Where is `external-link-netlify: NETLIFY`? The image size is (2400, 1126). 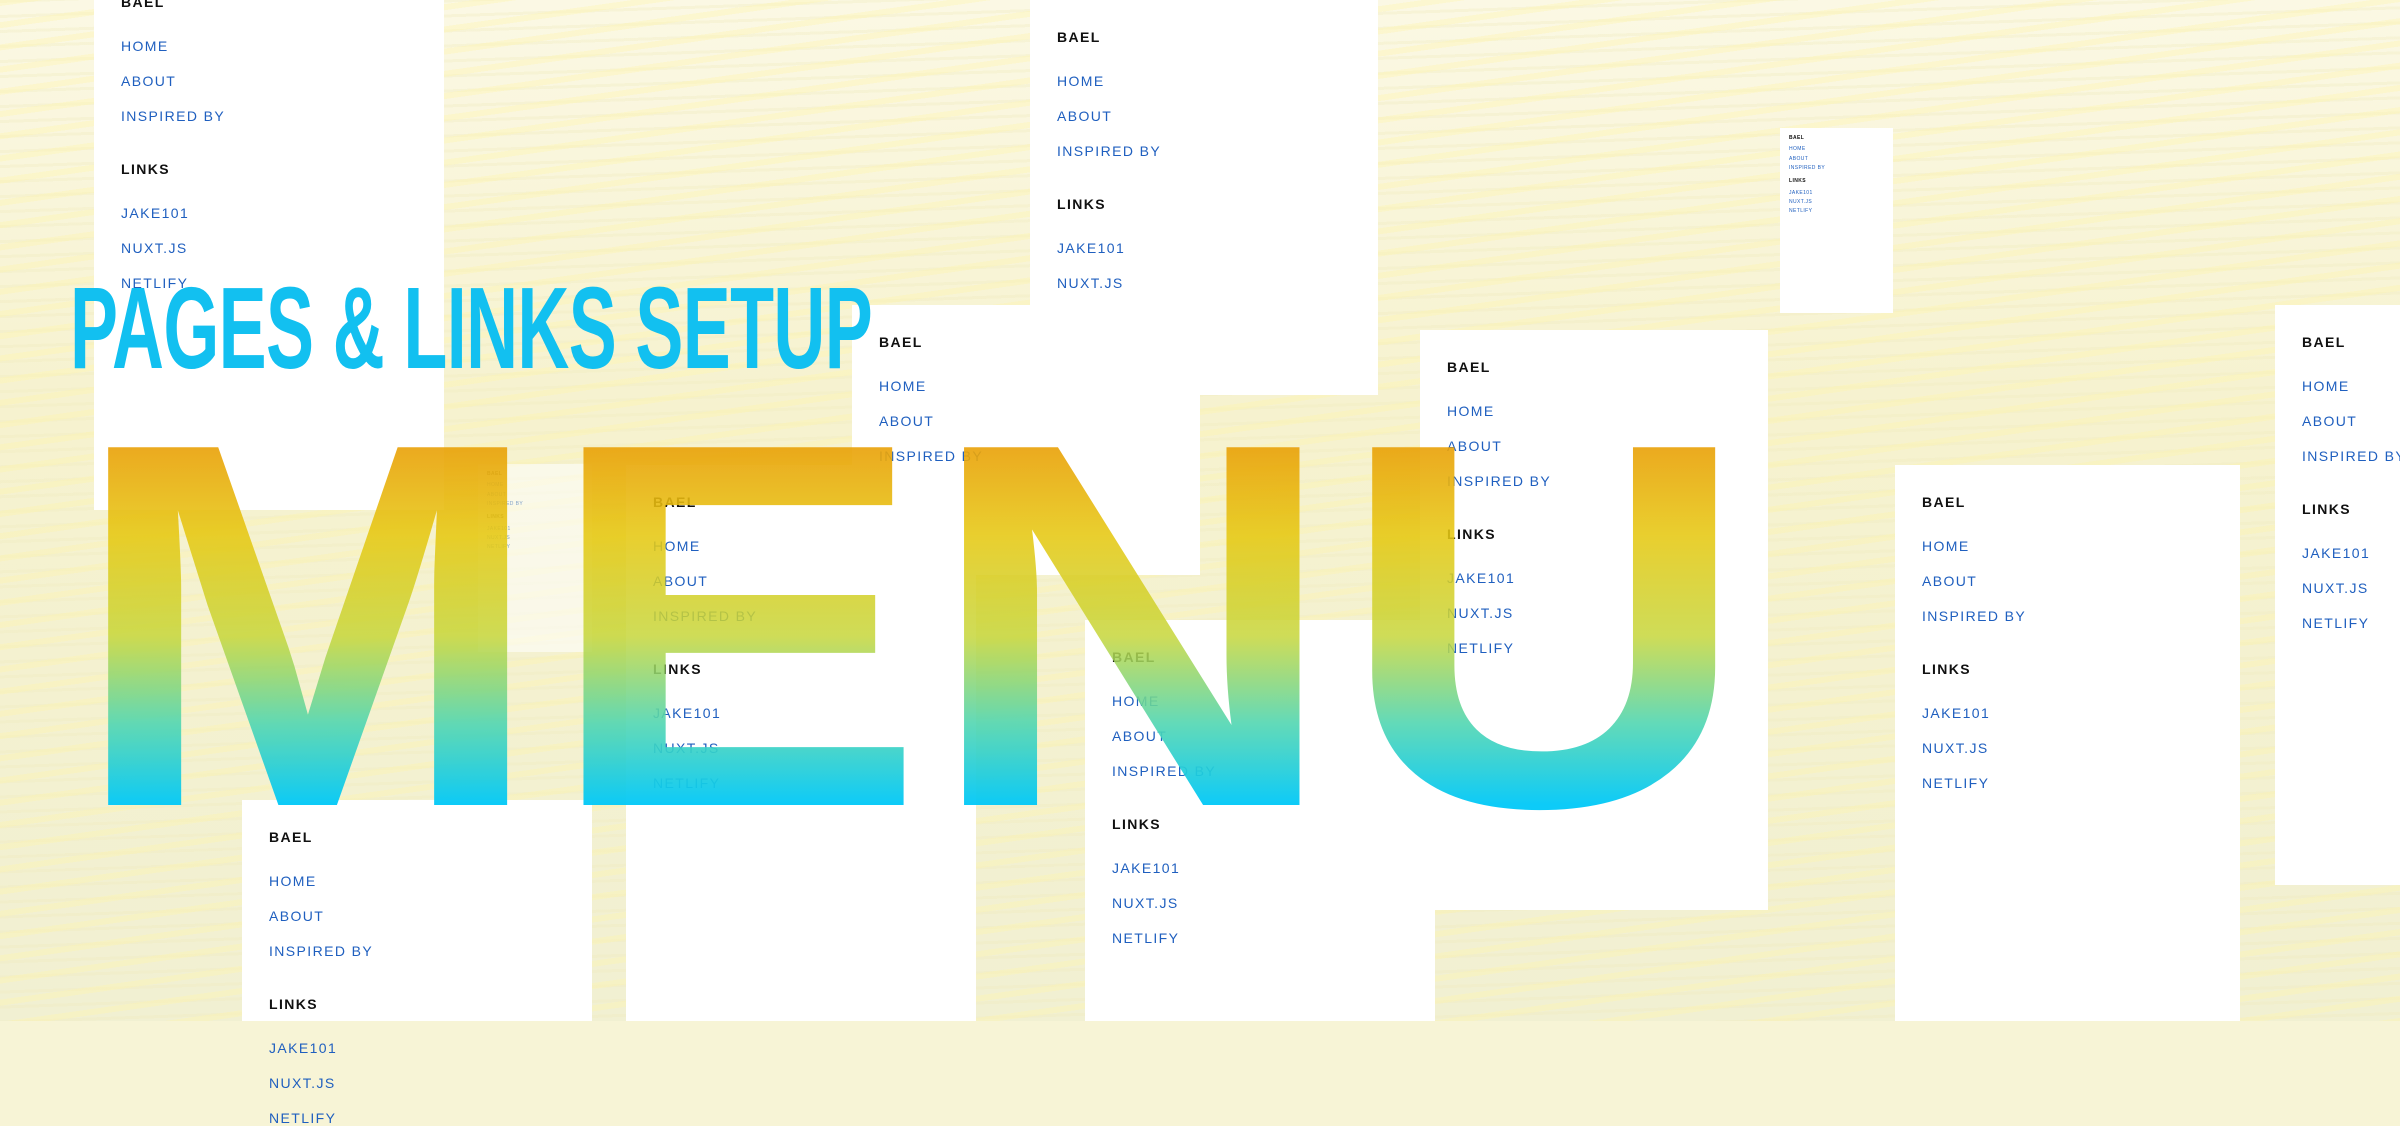
external-link-netlify: NETLIFY is located at coordinates (302, 1118).